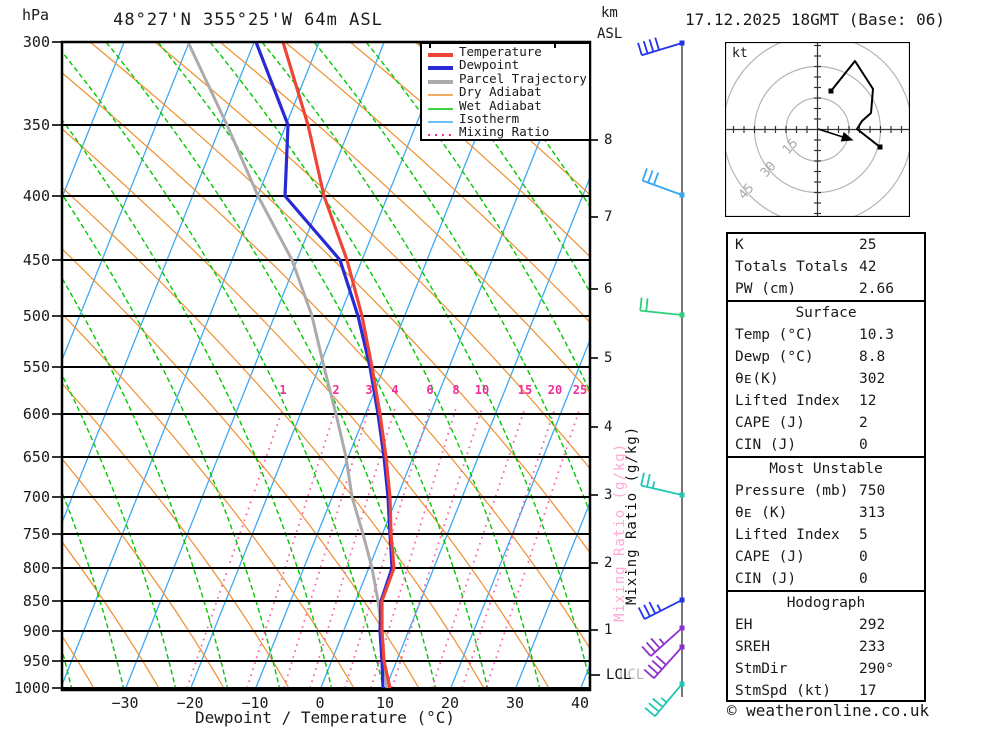 The width and height of the screenshot is (1000, 733). What do you see at coordinates (525, 390) in the screenshot?
I see `mixing-ratio-value-label: 15` at bounding box center [525, 390].